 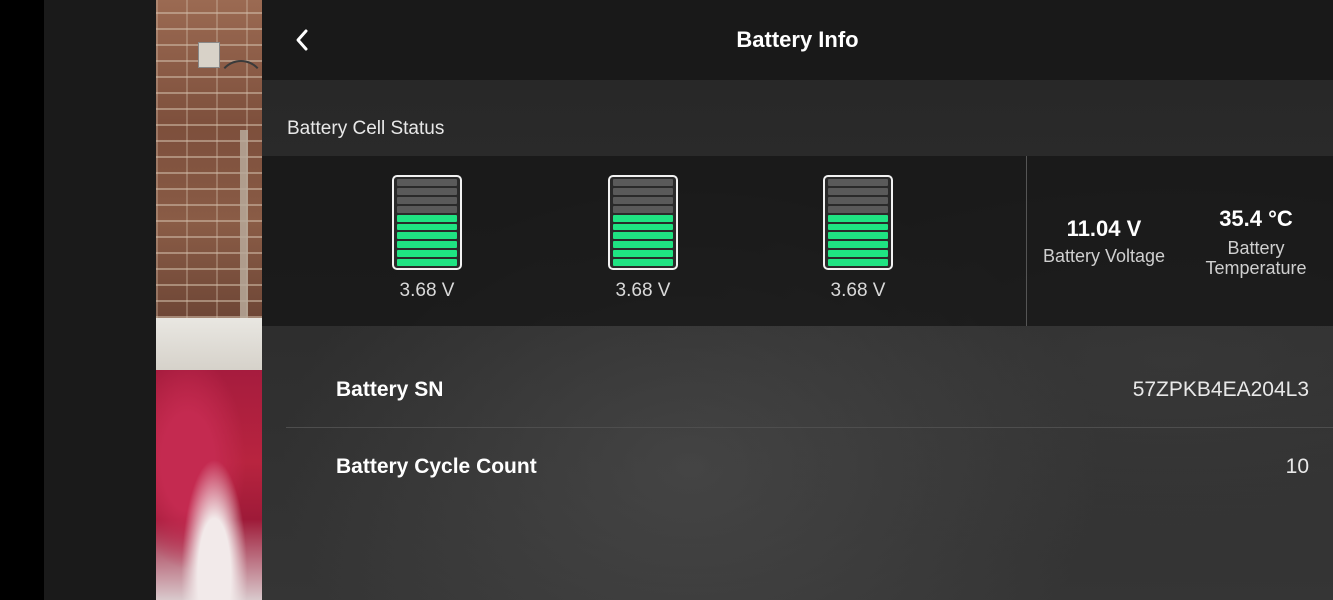 I want to click on camera-feed-preview, so click(x=209, y=300).